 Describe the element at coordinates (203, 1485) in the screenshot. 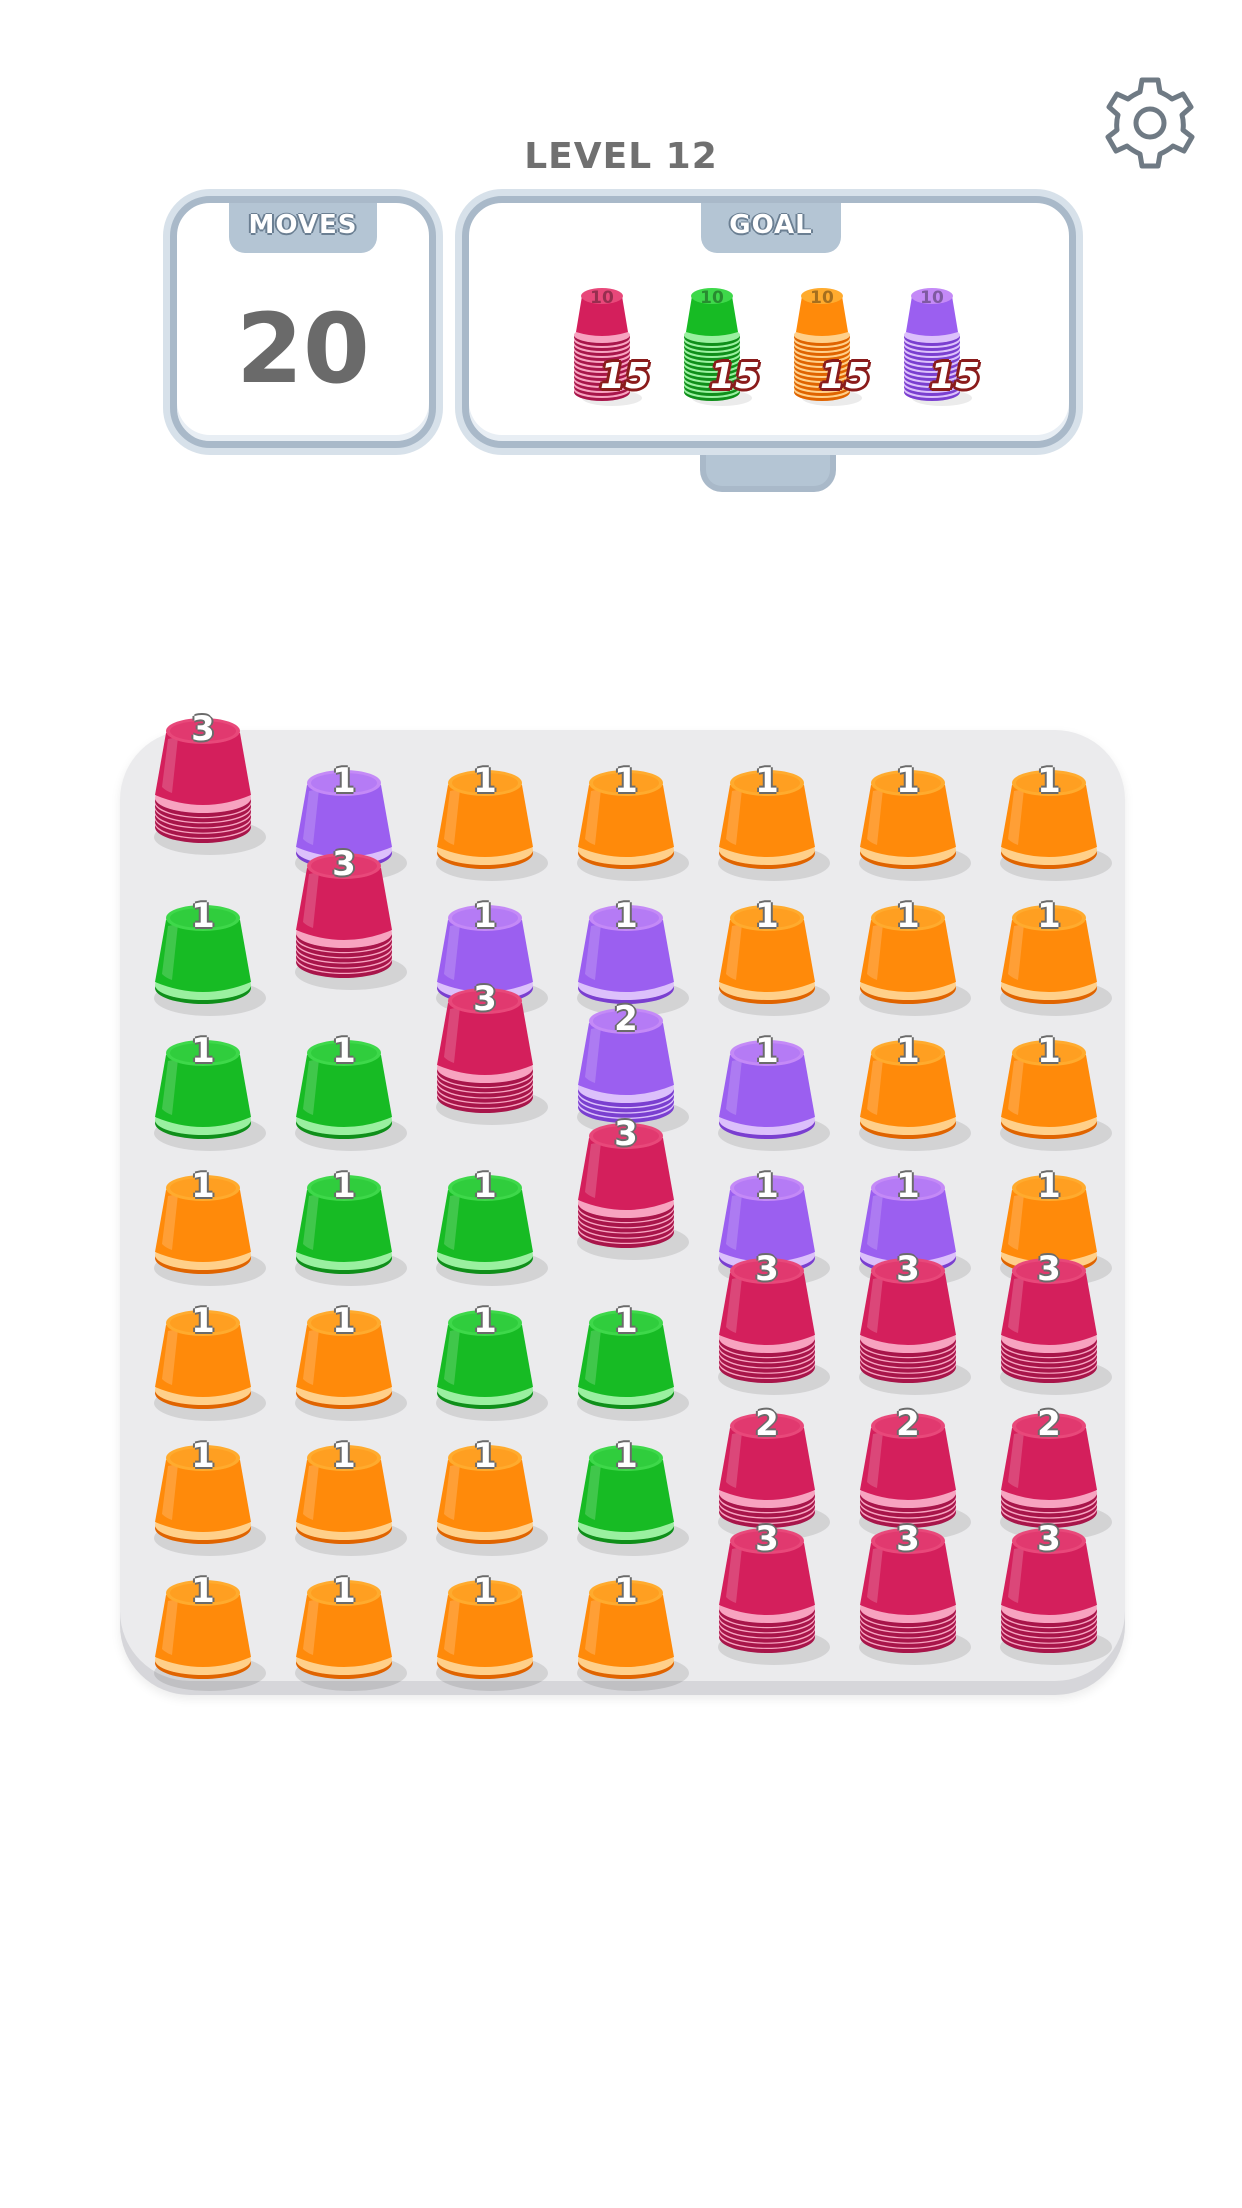

I see `cup-stack-r6-c1: 1` at that location.